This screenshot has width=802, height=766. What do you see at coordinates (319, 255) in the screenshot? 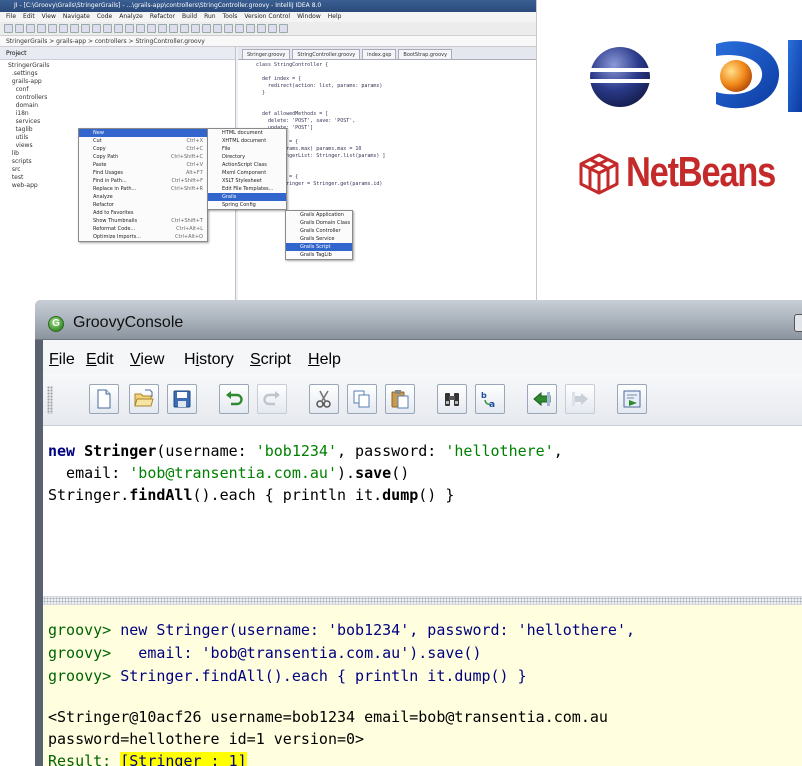
I see `context-menu-item: Grails TagLib` at bounding box center [319, 255].